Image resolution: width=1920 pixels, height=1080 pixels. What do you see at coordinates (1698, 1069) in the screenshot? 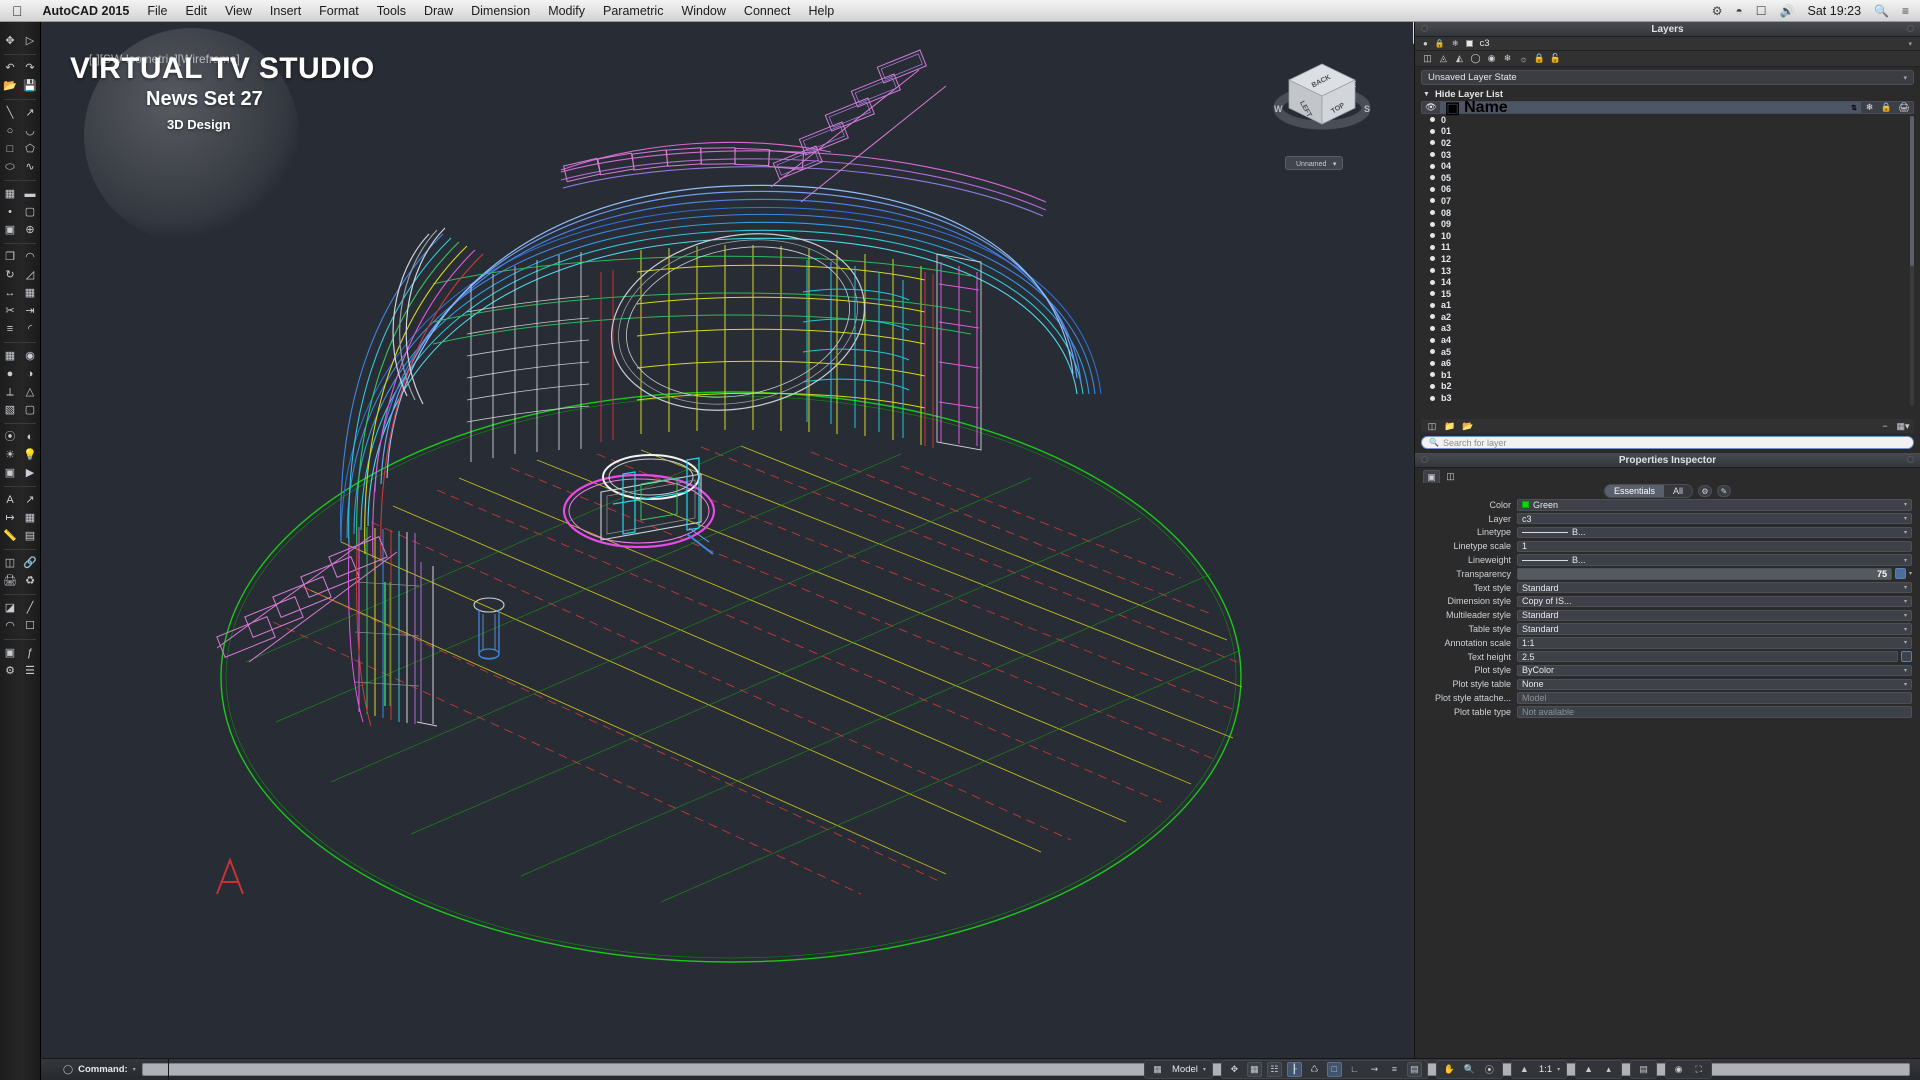
I see `clean-screen-icon: ⛶` at bounding box center [1698, 1069].